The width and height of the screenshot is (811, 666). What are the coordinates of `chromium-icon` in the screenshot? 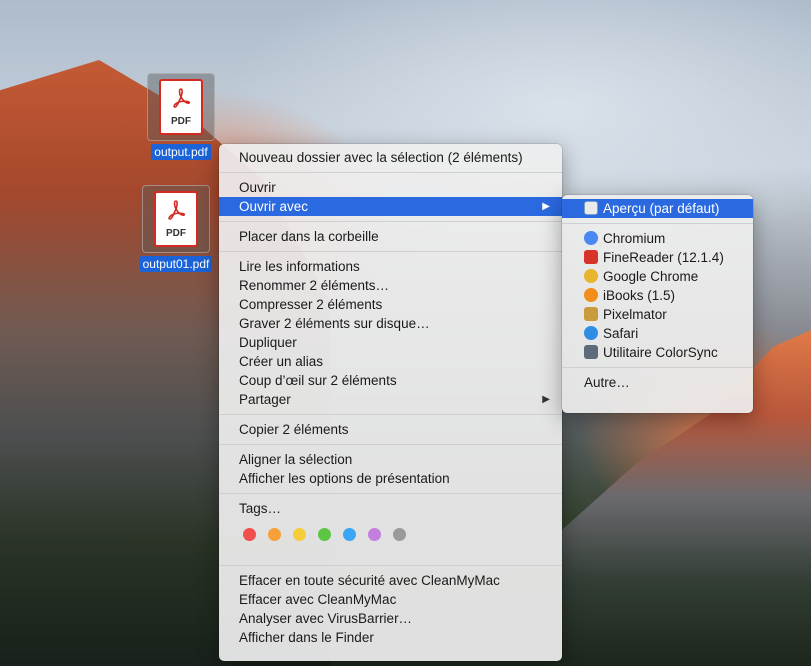 It's located at (591, 238).